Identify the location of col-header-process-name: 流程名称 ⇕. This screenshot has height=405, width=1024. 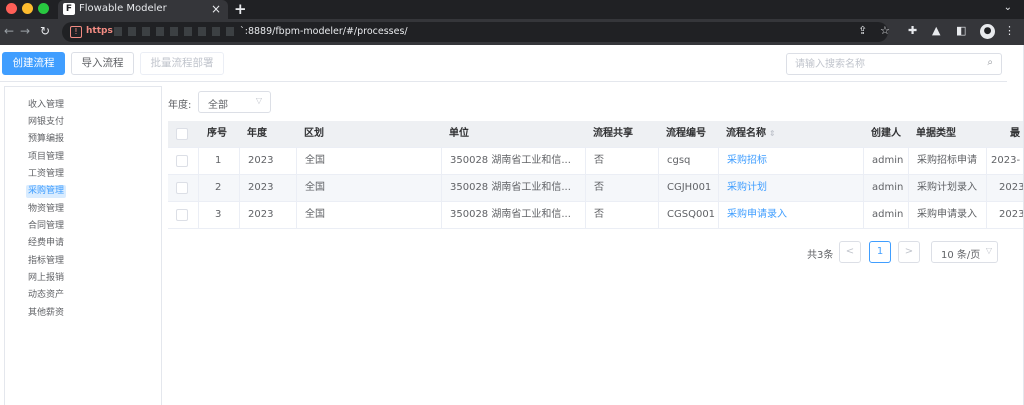
(790, 134).